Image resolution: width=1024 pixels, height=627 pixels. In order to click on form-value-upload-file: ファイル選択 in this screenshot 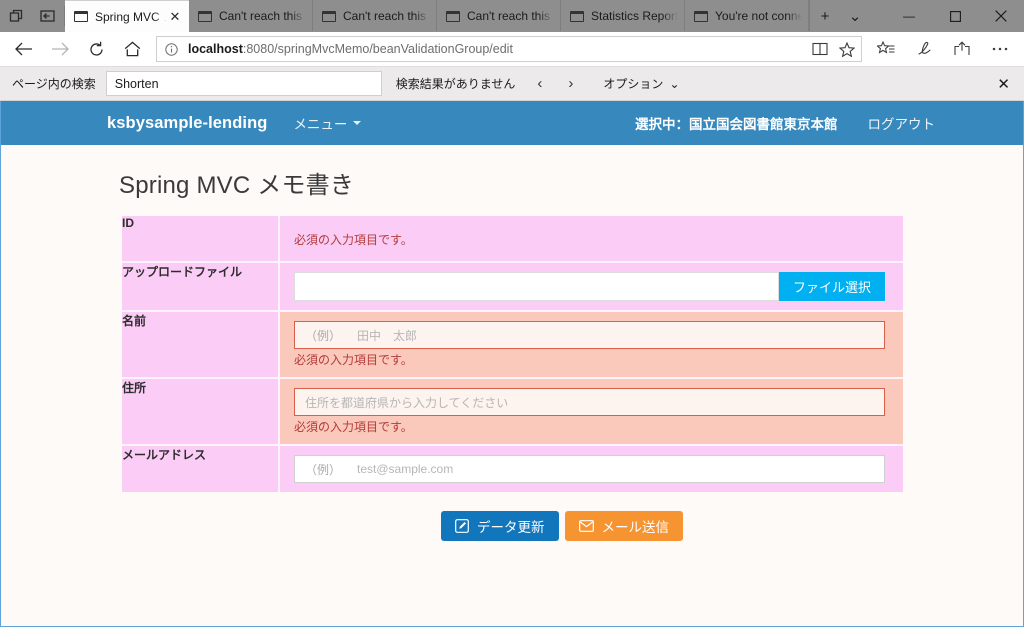, I will do `click(591, 286)`.